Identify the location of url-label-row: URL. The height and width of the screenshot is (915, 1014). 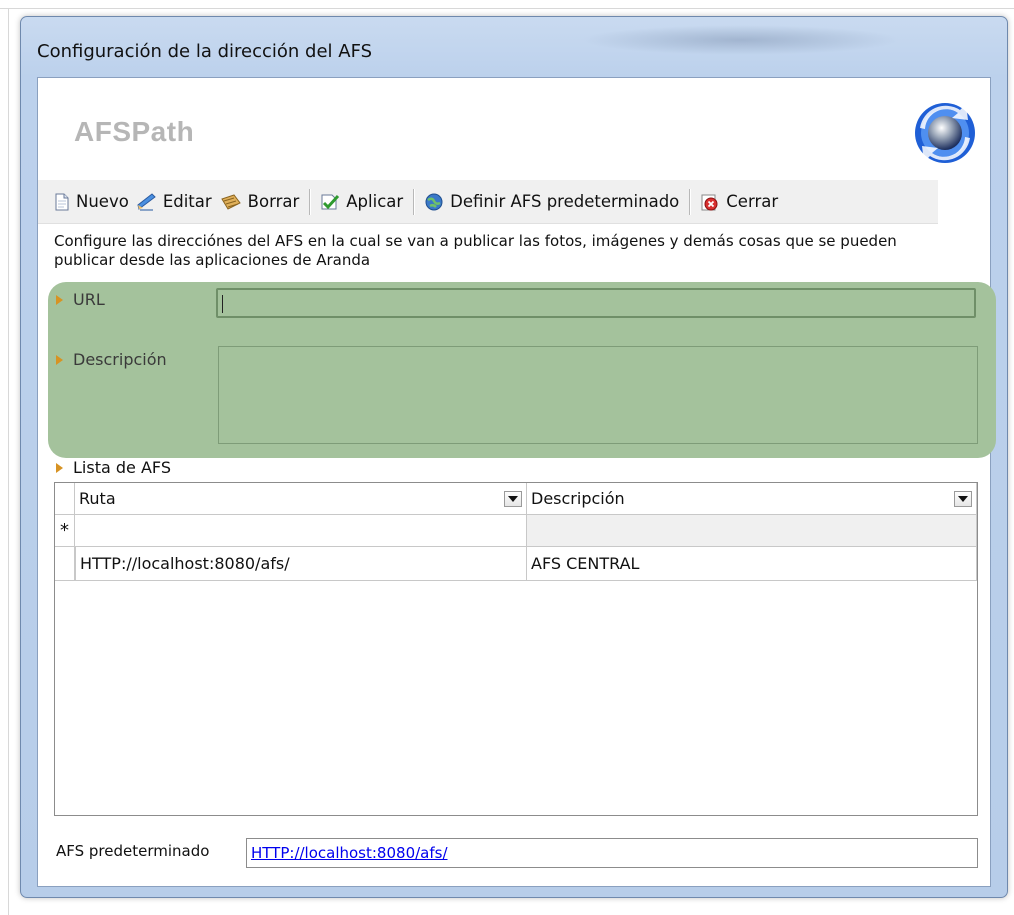
(80, 299).